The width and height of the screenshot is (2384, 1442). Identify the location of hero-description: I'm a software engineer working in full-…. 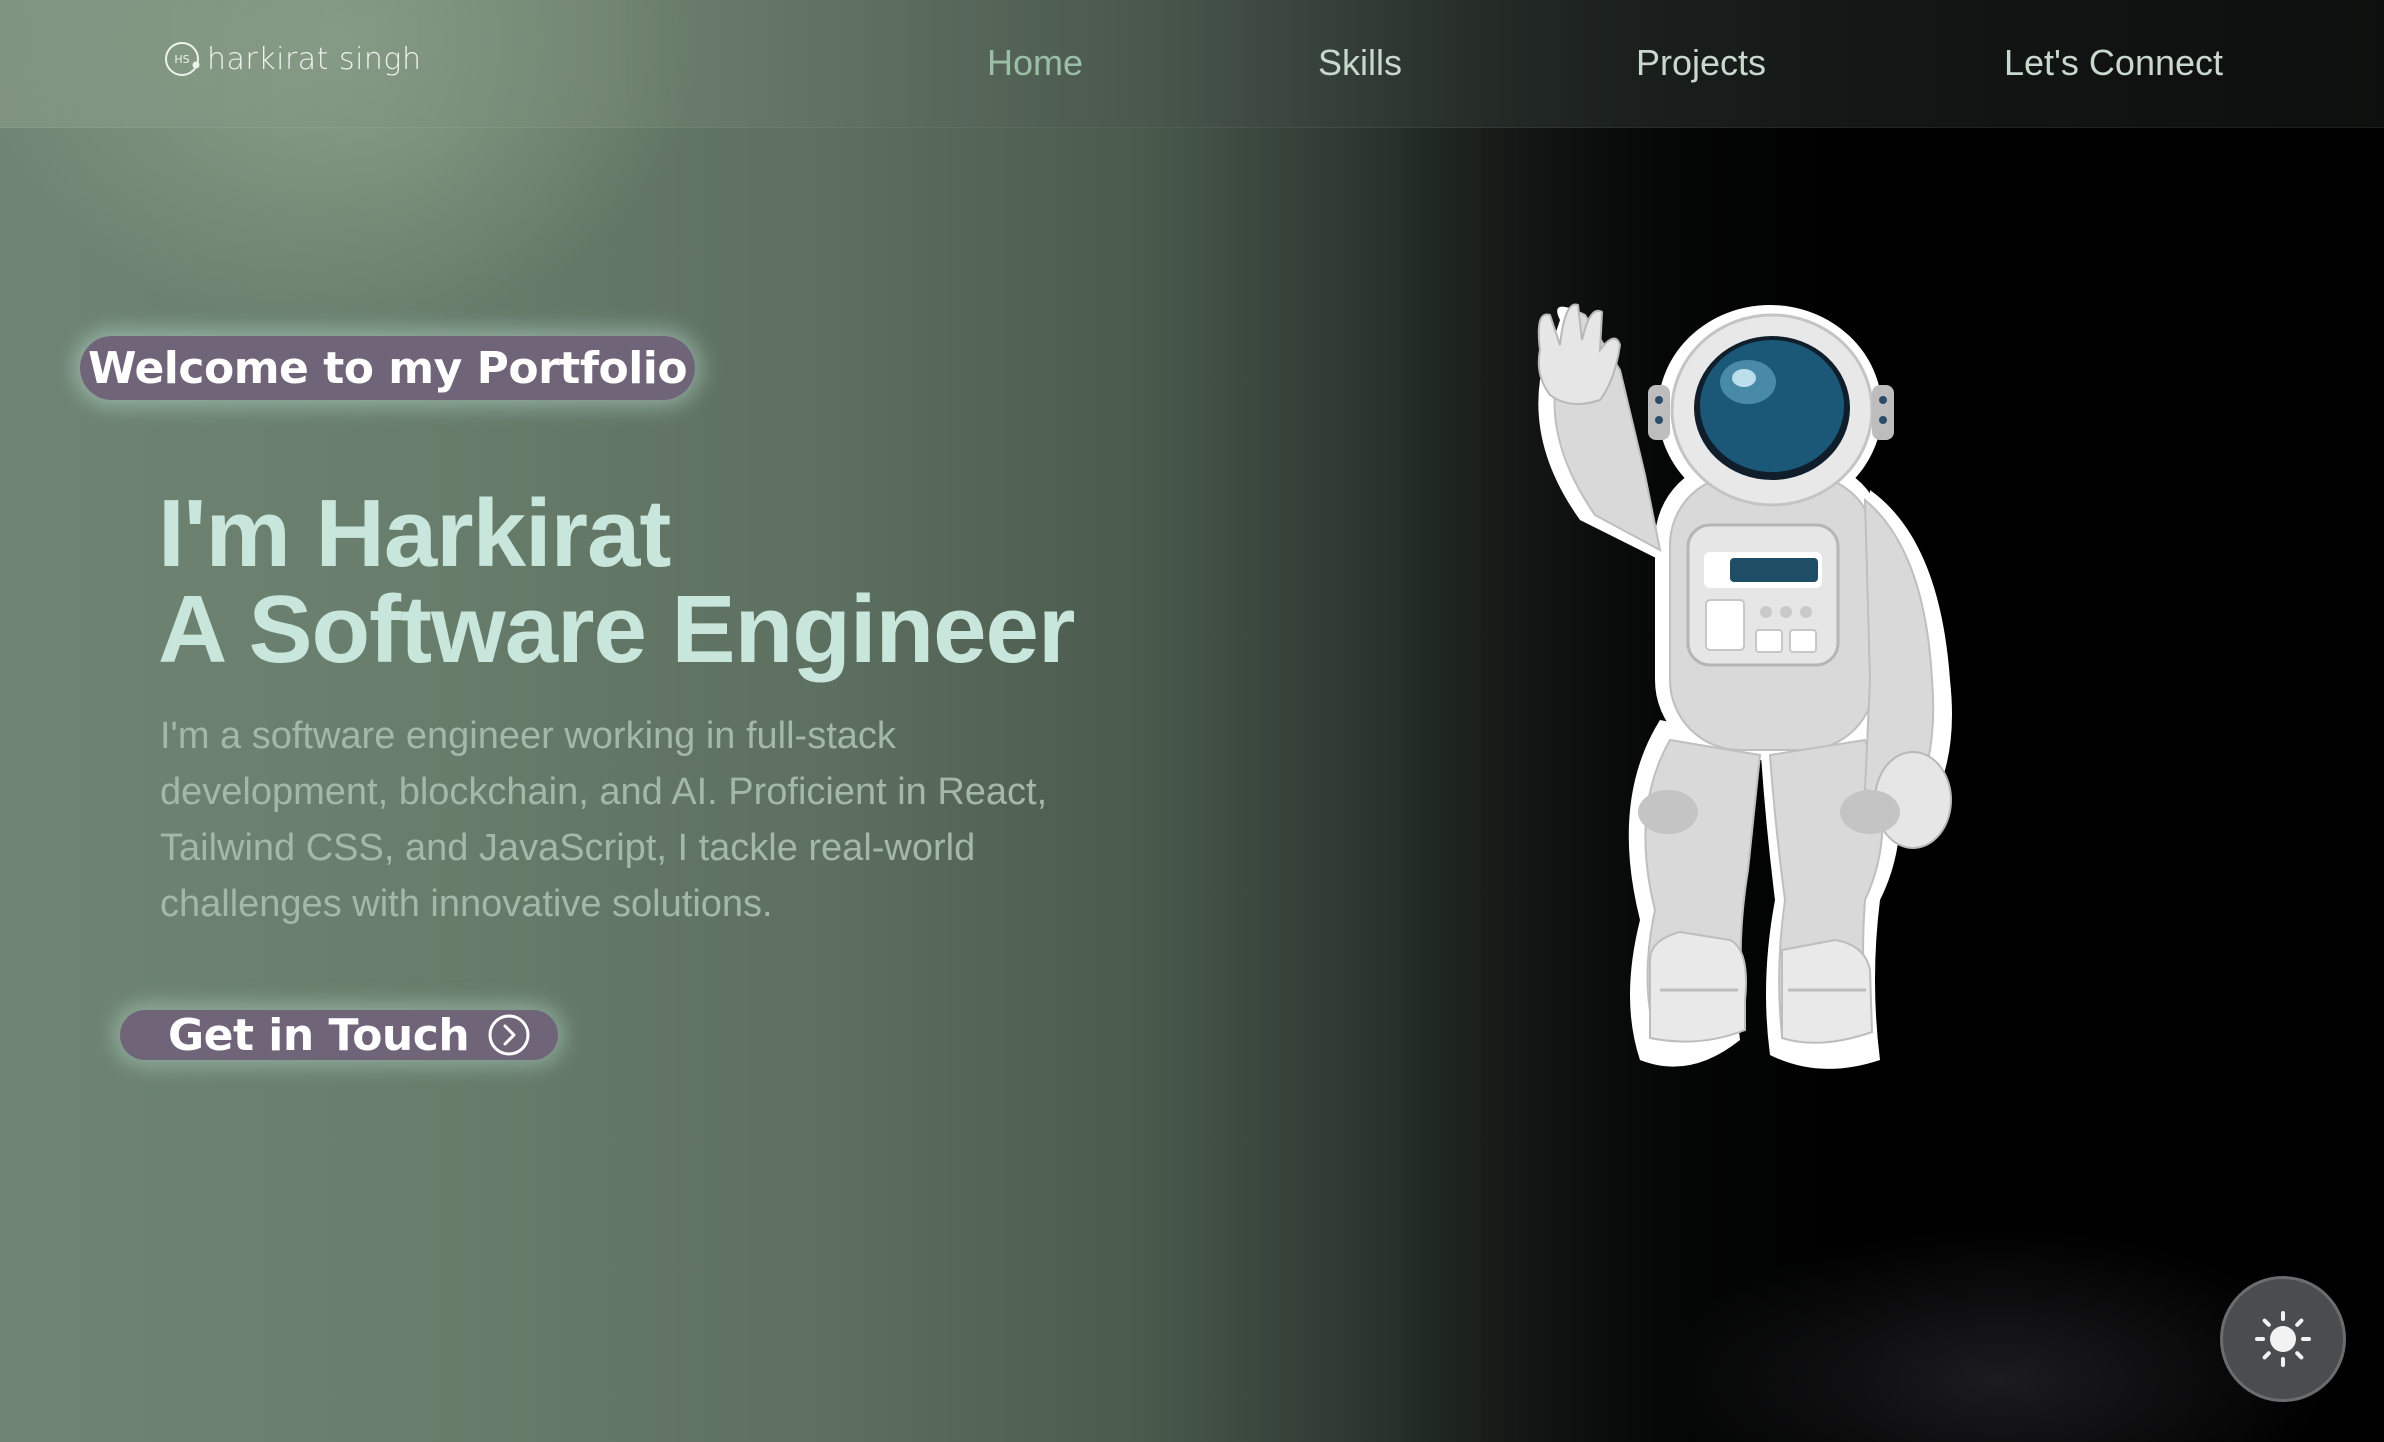
(604, 820).